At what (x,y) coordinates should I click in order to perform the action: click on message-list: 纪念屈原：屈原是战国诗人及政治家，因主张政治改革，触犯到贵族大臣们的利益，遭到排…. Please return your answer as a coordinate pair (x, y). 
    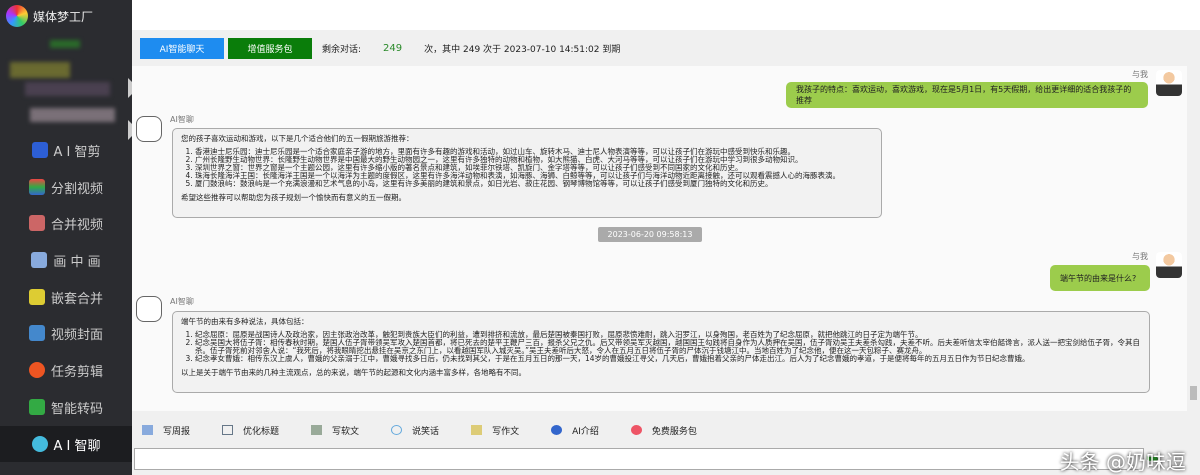
    Looking at the image, I should click on (661, 347).